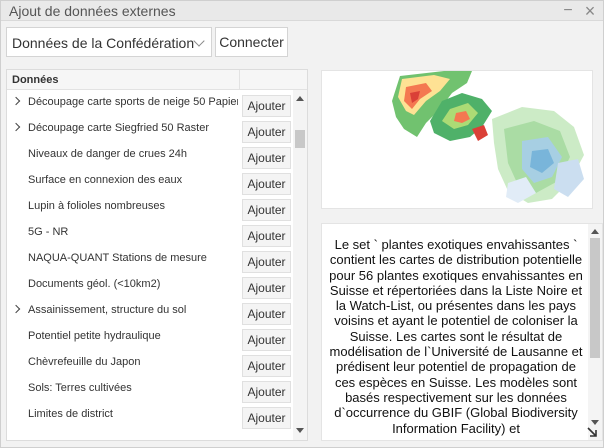 Image resolution: width=604 pixels, height=448 pixels. I want to click on dialog-titlebar: Ajout de données externes − ×, so click(302, 11).